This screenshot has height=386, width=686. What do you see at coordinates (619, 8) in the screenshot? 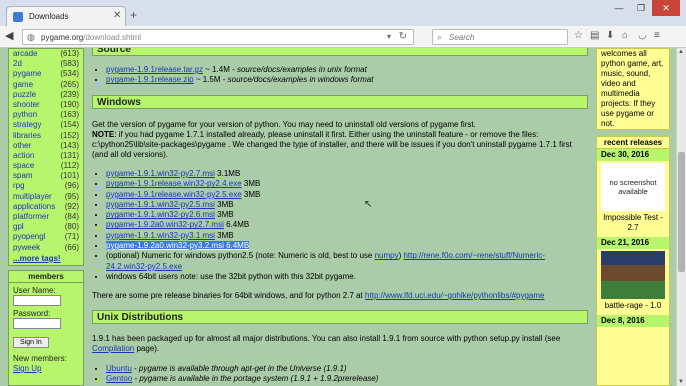
I see `minimize-button: —` at bounding box center [619, 8].